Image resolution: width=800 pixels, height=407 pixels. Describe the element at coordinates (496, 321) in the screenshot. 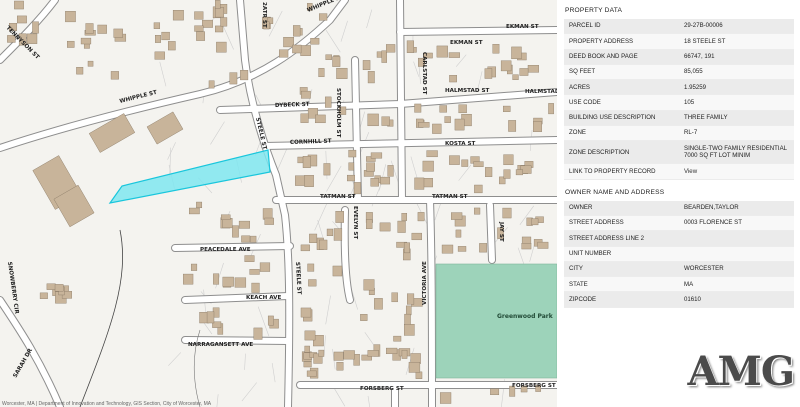

I see `greenwood-park` at that location.